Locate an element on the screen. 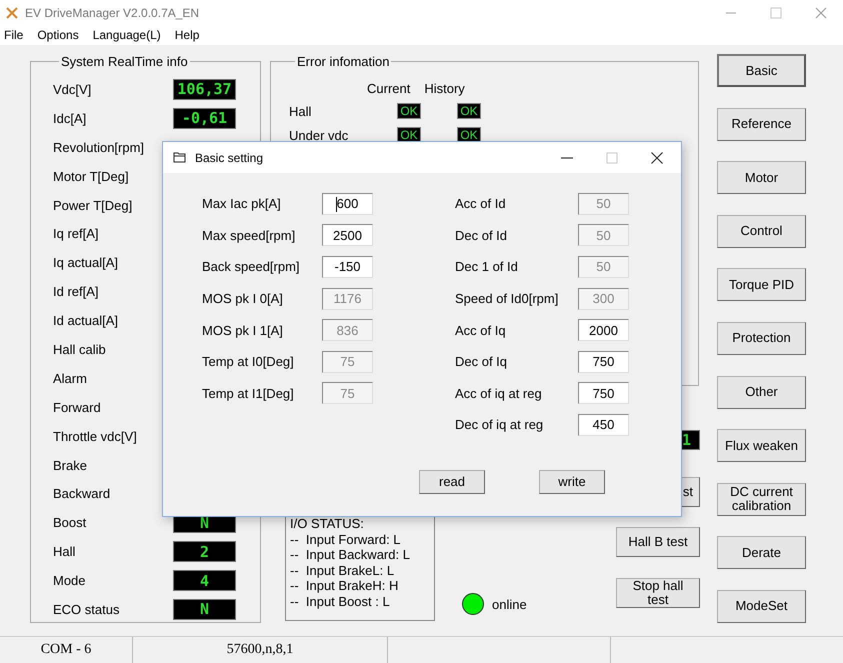  field-label: Dec of Id is located at coordinates (481, 235).